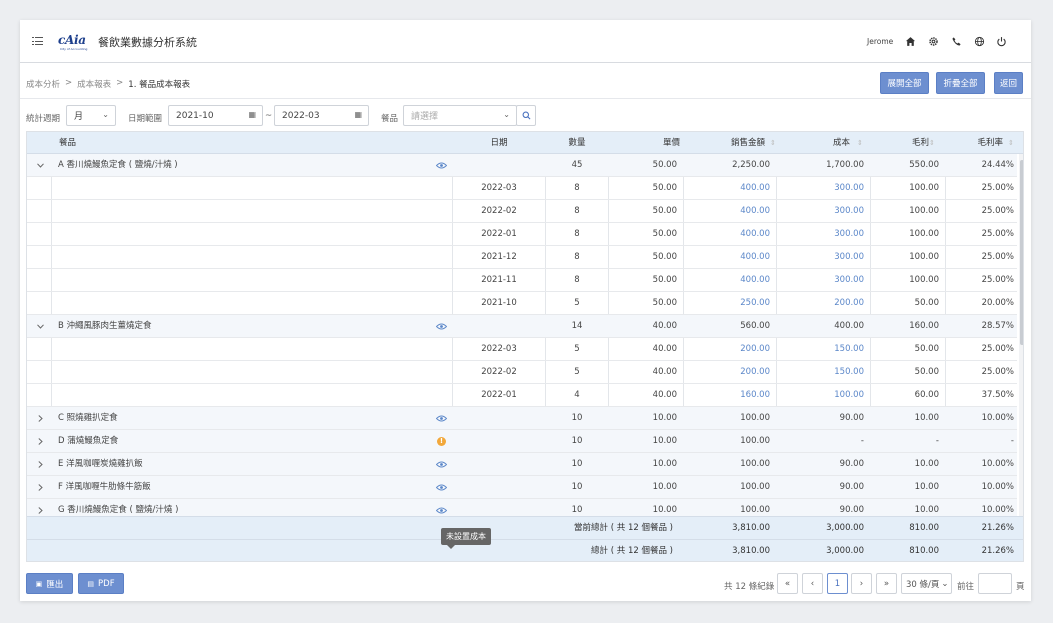 The height and width of the screenshot is (623, 1053). Describe the element at coordinates (837, 583) in the screenshot. I see `page-button-current: 1` at that location.